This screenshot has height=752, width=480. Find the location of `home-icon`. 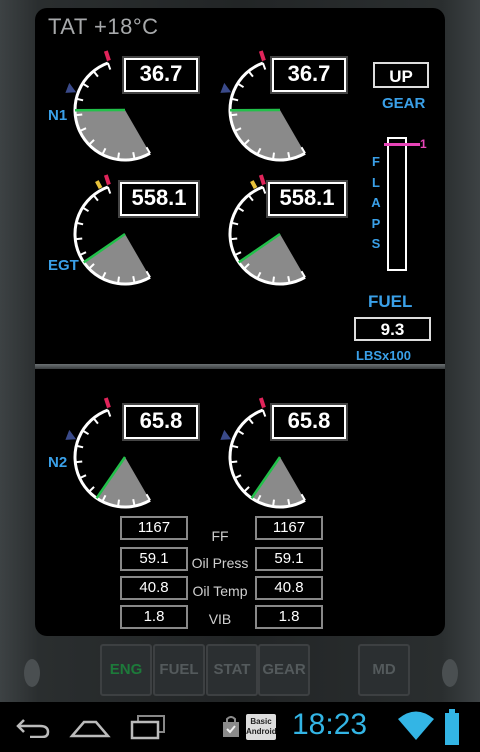

home-icon is located at coordinates (90, 728).